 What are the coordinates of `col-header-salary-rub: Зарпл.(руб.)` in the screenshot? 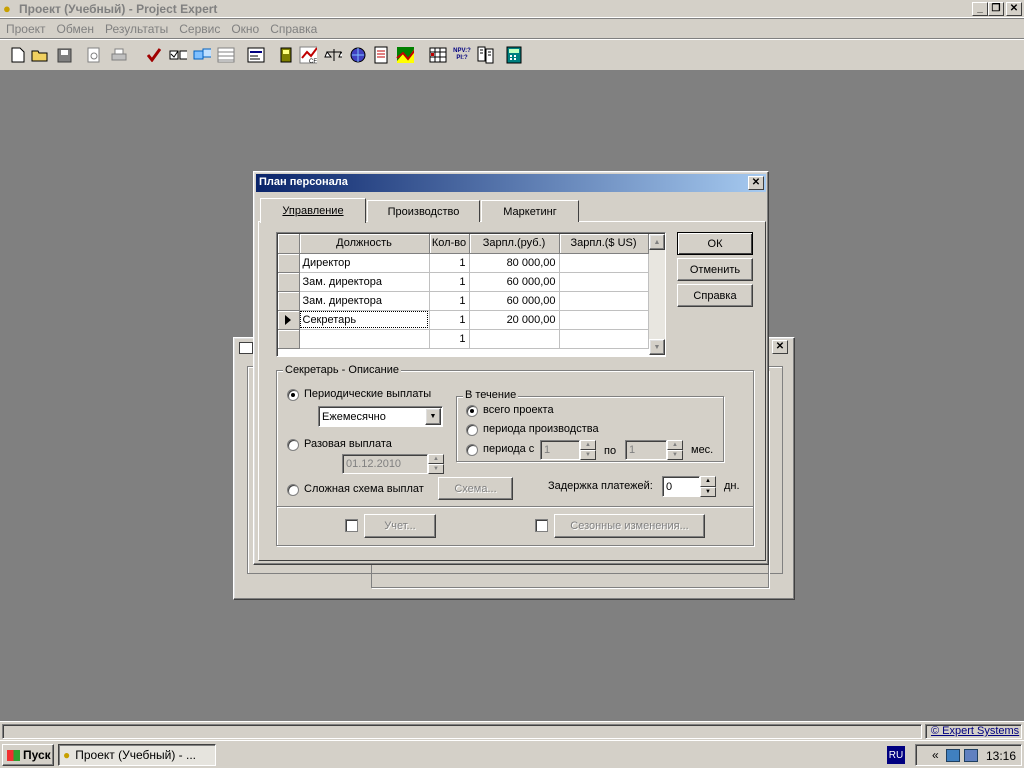 It's located at (514, 244).